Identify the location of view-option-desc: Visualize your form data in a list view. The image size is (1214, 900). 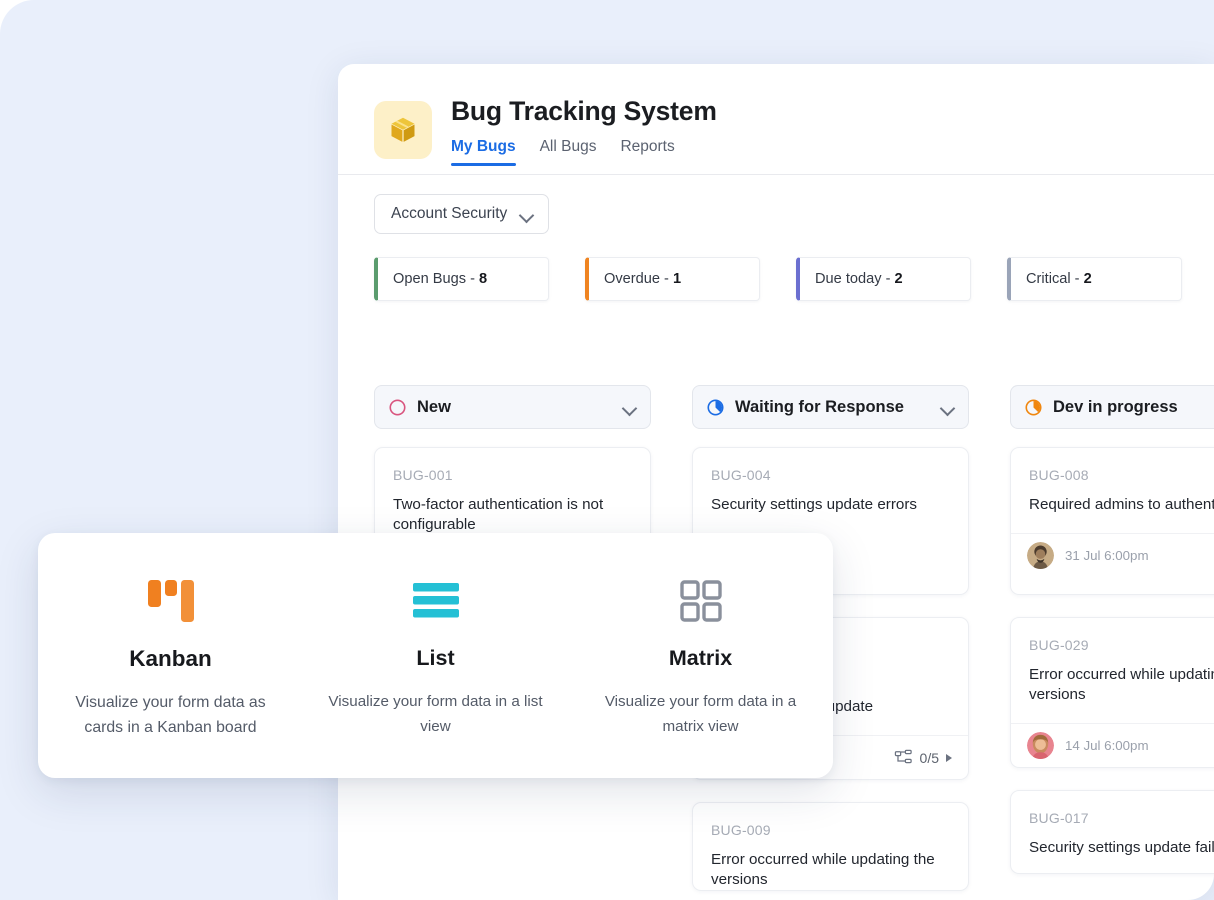
(435, 714).